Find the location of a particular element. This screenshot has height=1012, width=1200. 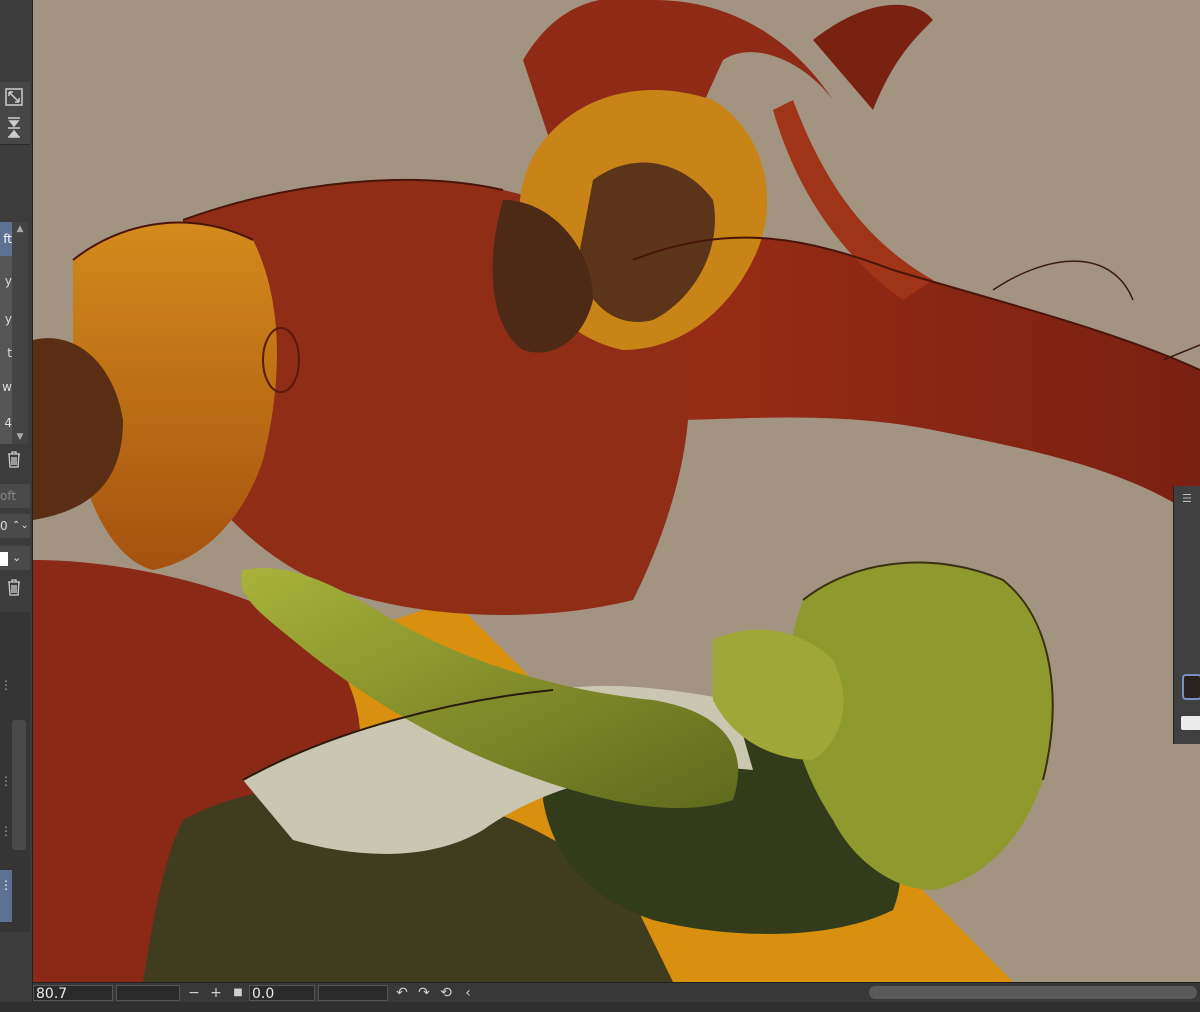

stepper-value: 0 is located at coordinates (4, 526).